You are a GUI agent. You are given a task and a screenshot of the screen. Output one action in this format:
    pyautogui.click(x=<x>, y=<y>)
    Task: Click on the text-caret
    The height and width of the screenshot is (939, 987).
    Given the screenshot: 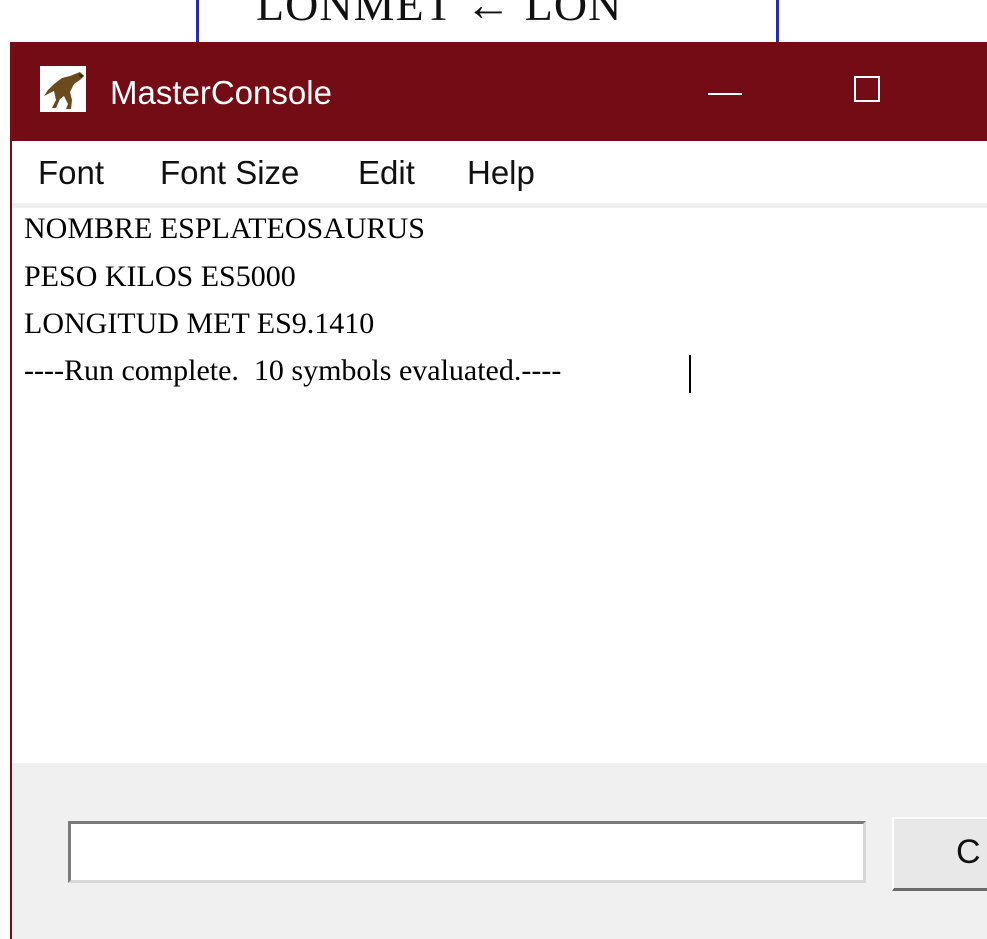 What is the action you would take?
    pyautogui.click(x=690, y=374)
    